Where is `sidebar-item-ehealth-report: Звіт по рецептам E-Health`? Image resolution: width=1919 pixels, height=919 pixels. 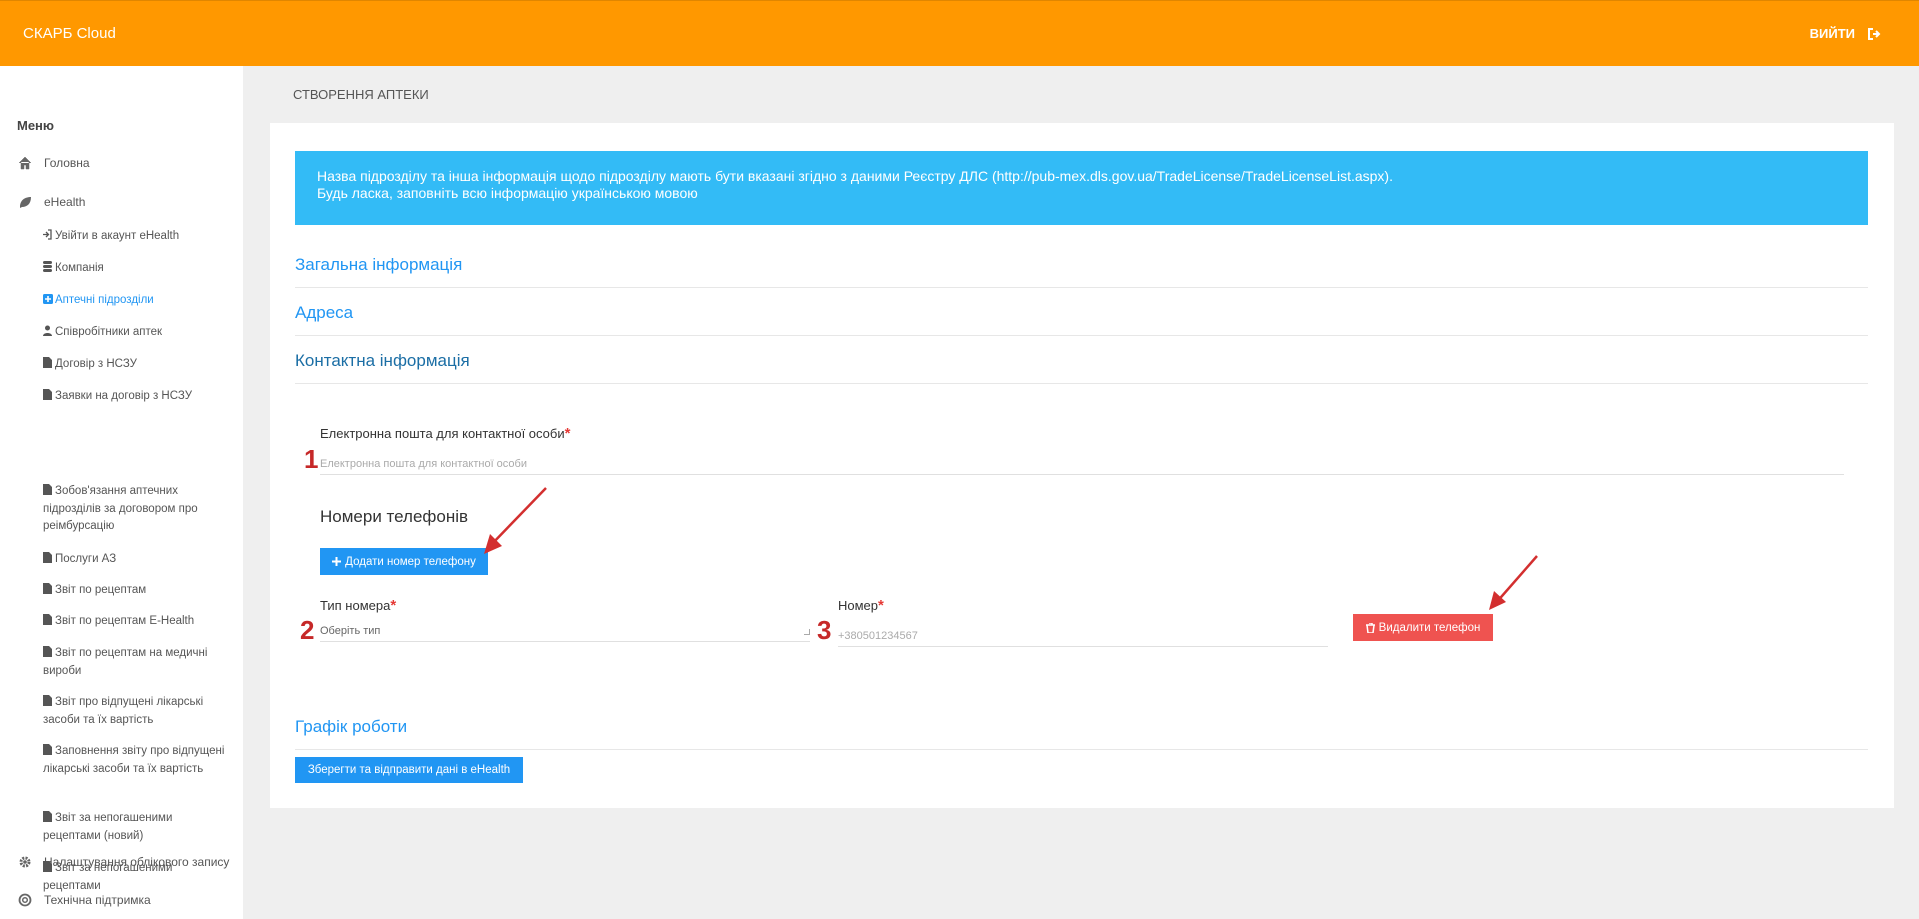
sidebar-item-ehealth-report: Звіт по рецептам E-Health is located at coordinates (138, 622).